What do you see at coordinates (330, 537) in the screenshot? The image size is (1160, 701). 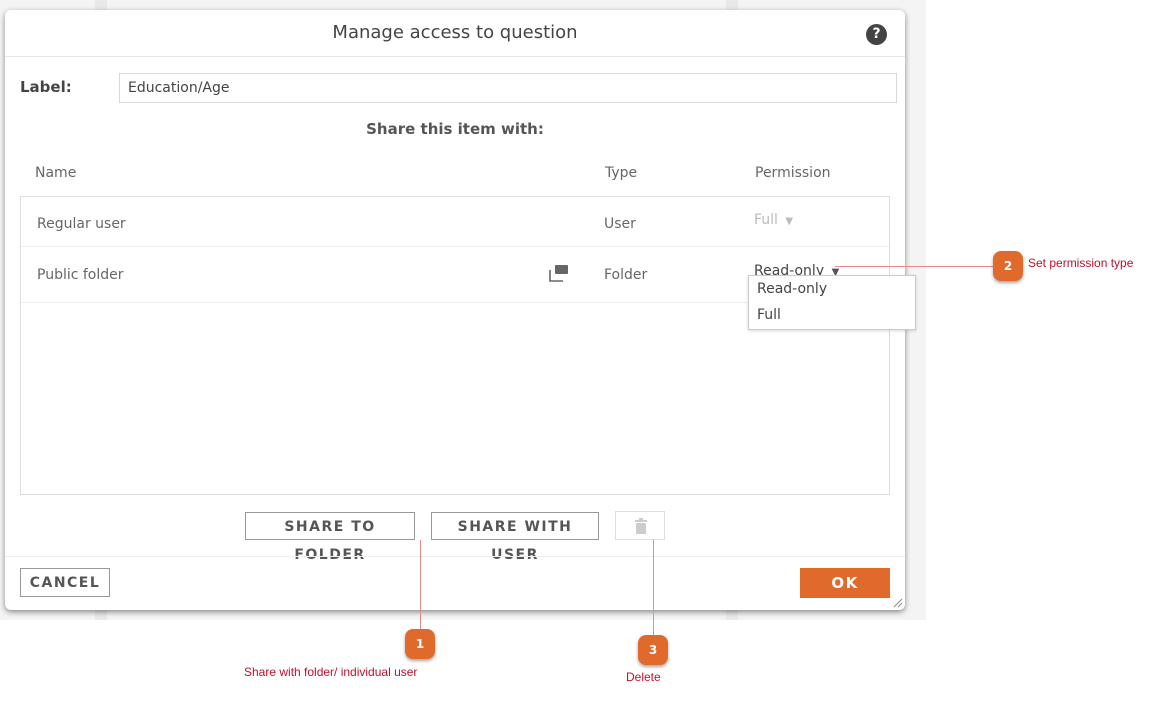 I see `share-to-folder-button: SHARE TO FOLDER` at bounding box center [330, 537].